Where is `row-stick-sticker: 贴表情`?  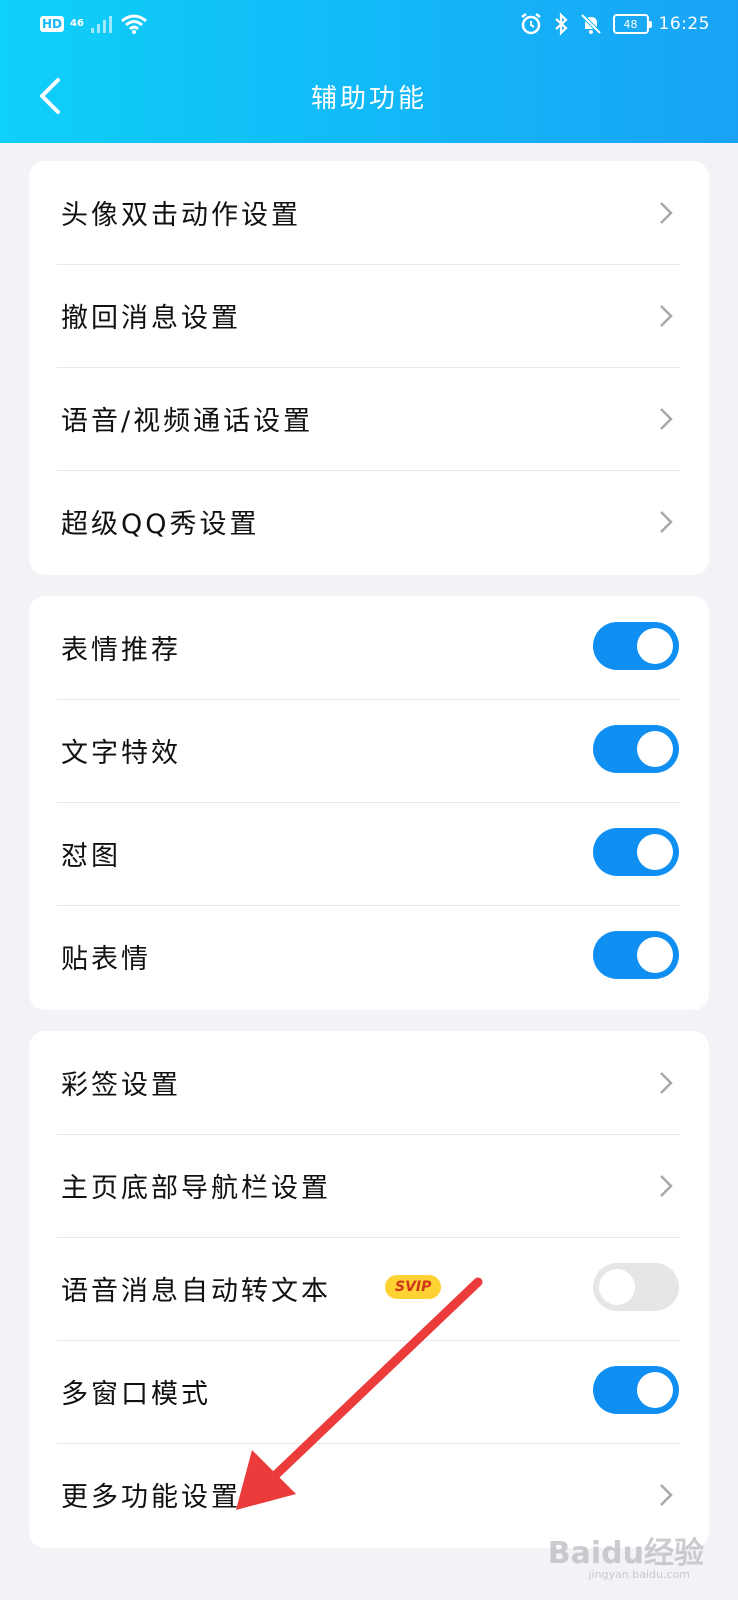 row-stick-sticker: 贴表情 is located at coordinates (369, 956).